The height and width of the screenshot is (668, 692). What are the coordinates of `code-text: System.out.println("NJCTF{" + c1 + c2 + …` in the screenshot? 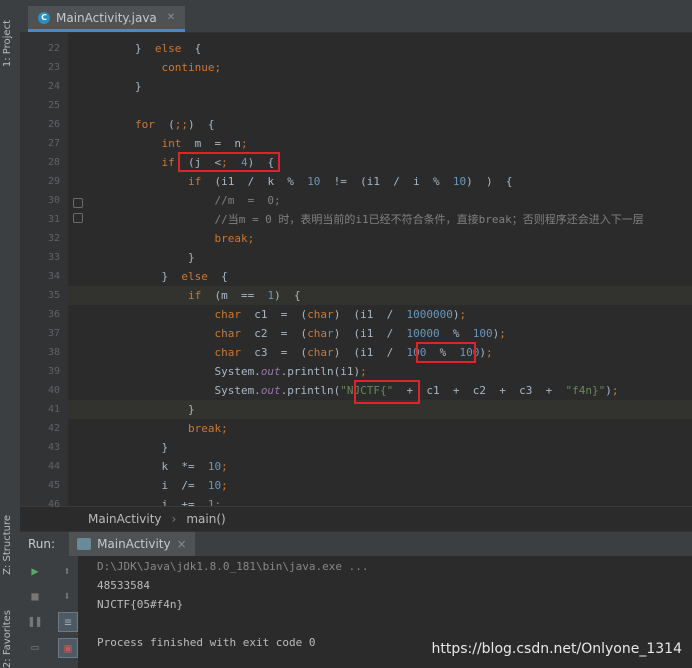 It's located at (350, 390).